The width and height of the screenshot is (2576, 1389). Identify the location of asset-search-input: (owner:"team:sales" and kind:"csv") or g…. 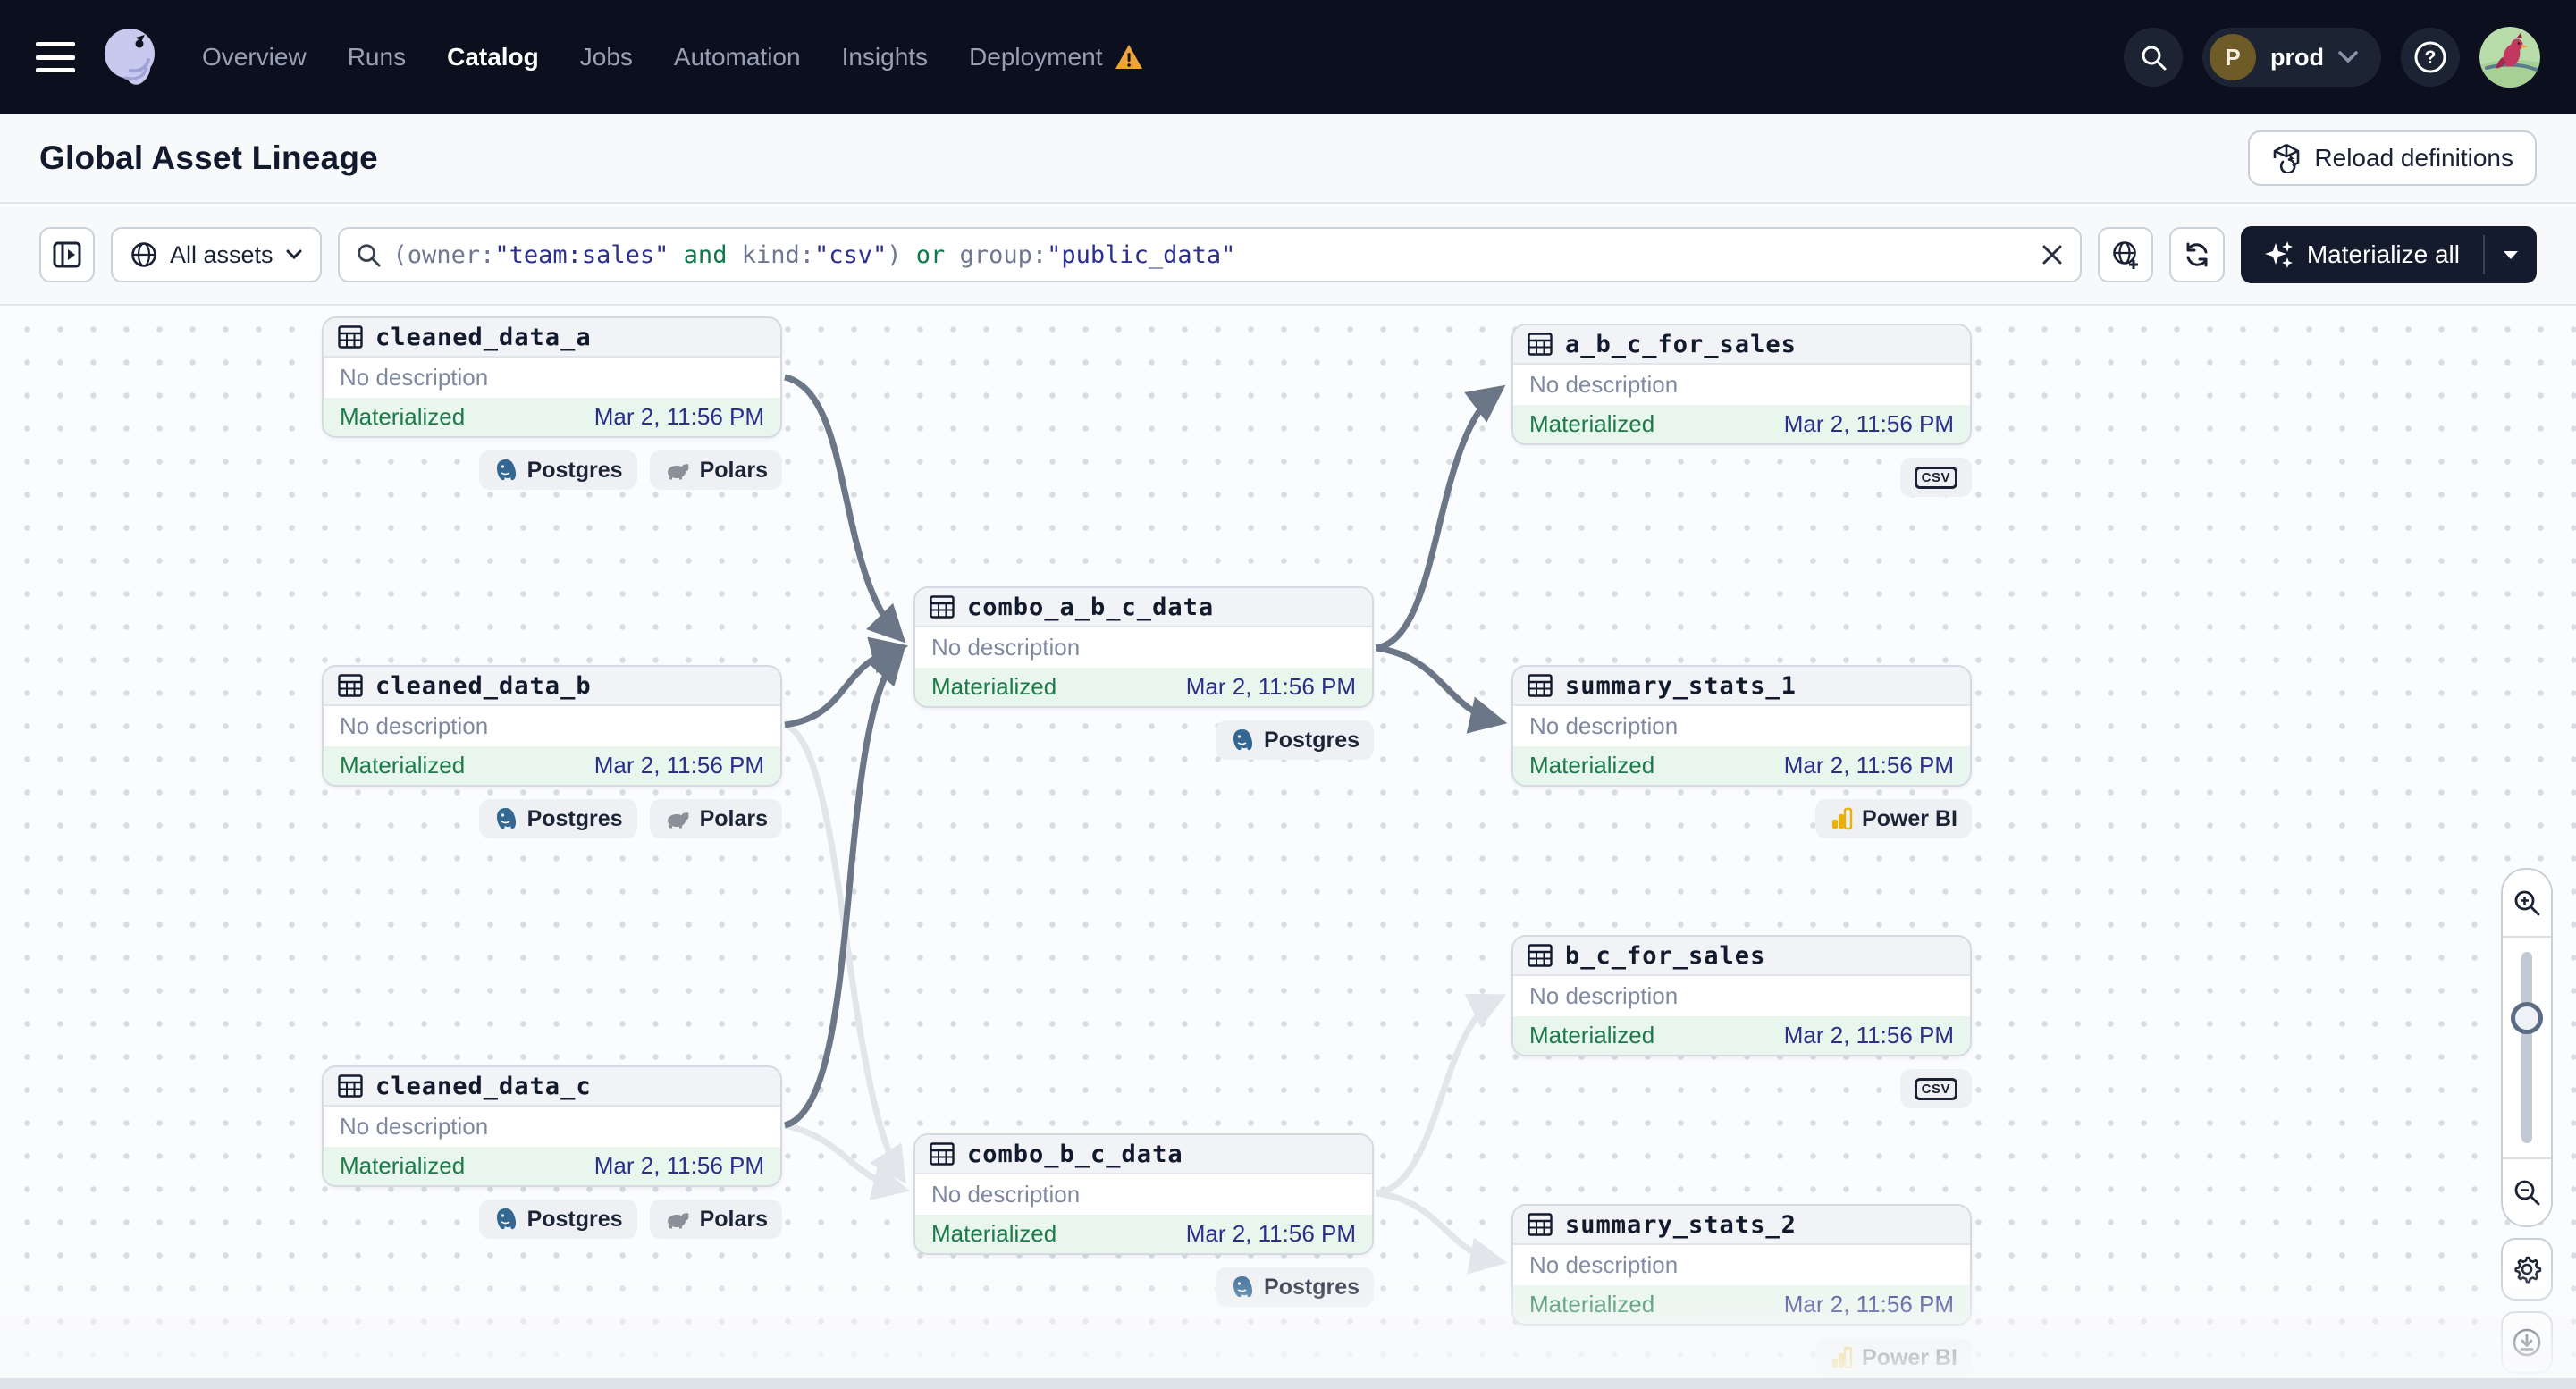
(1210, 254).